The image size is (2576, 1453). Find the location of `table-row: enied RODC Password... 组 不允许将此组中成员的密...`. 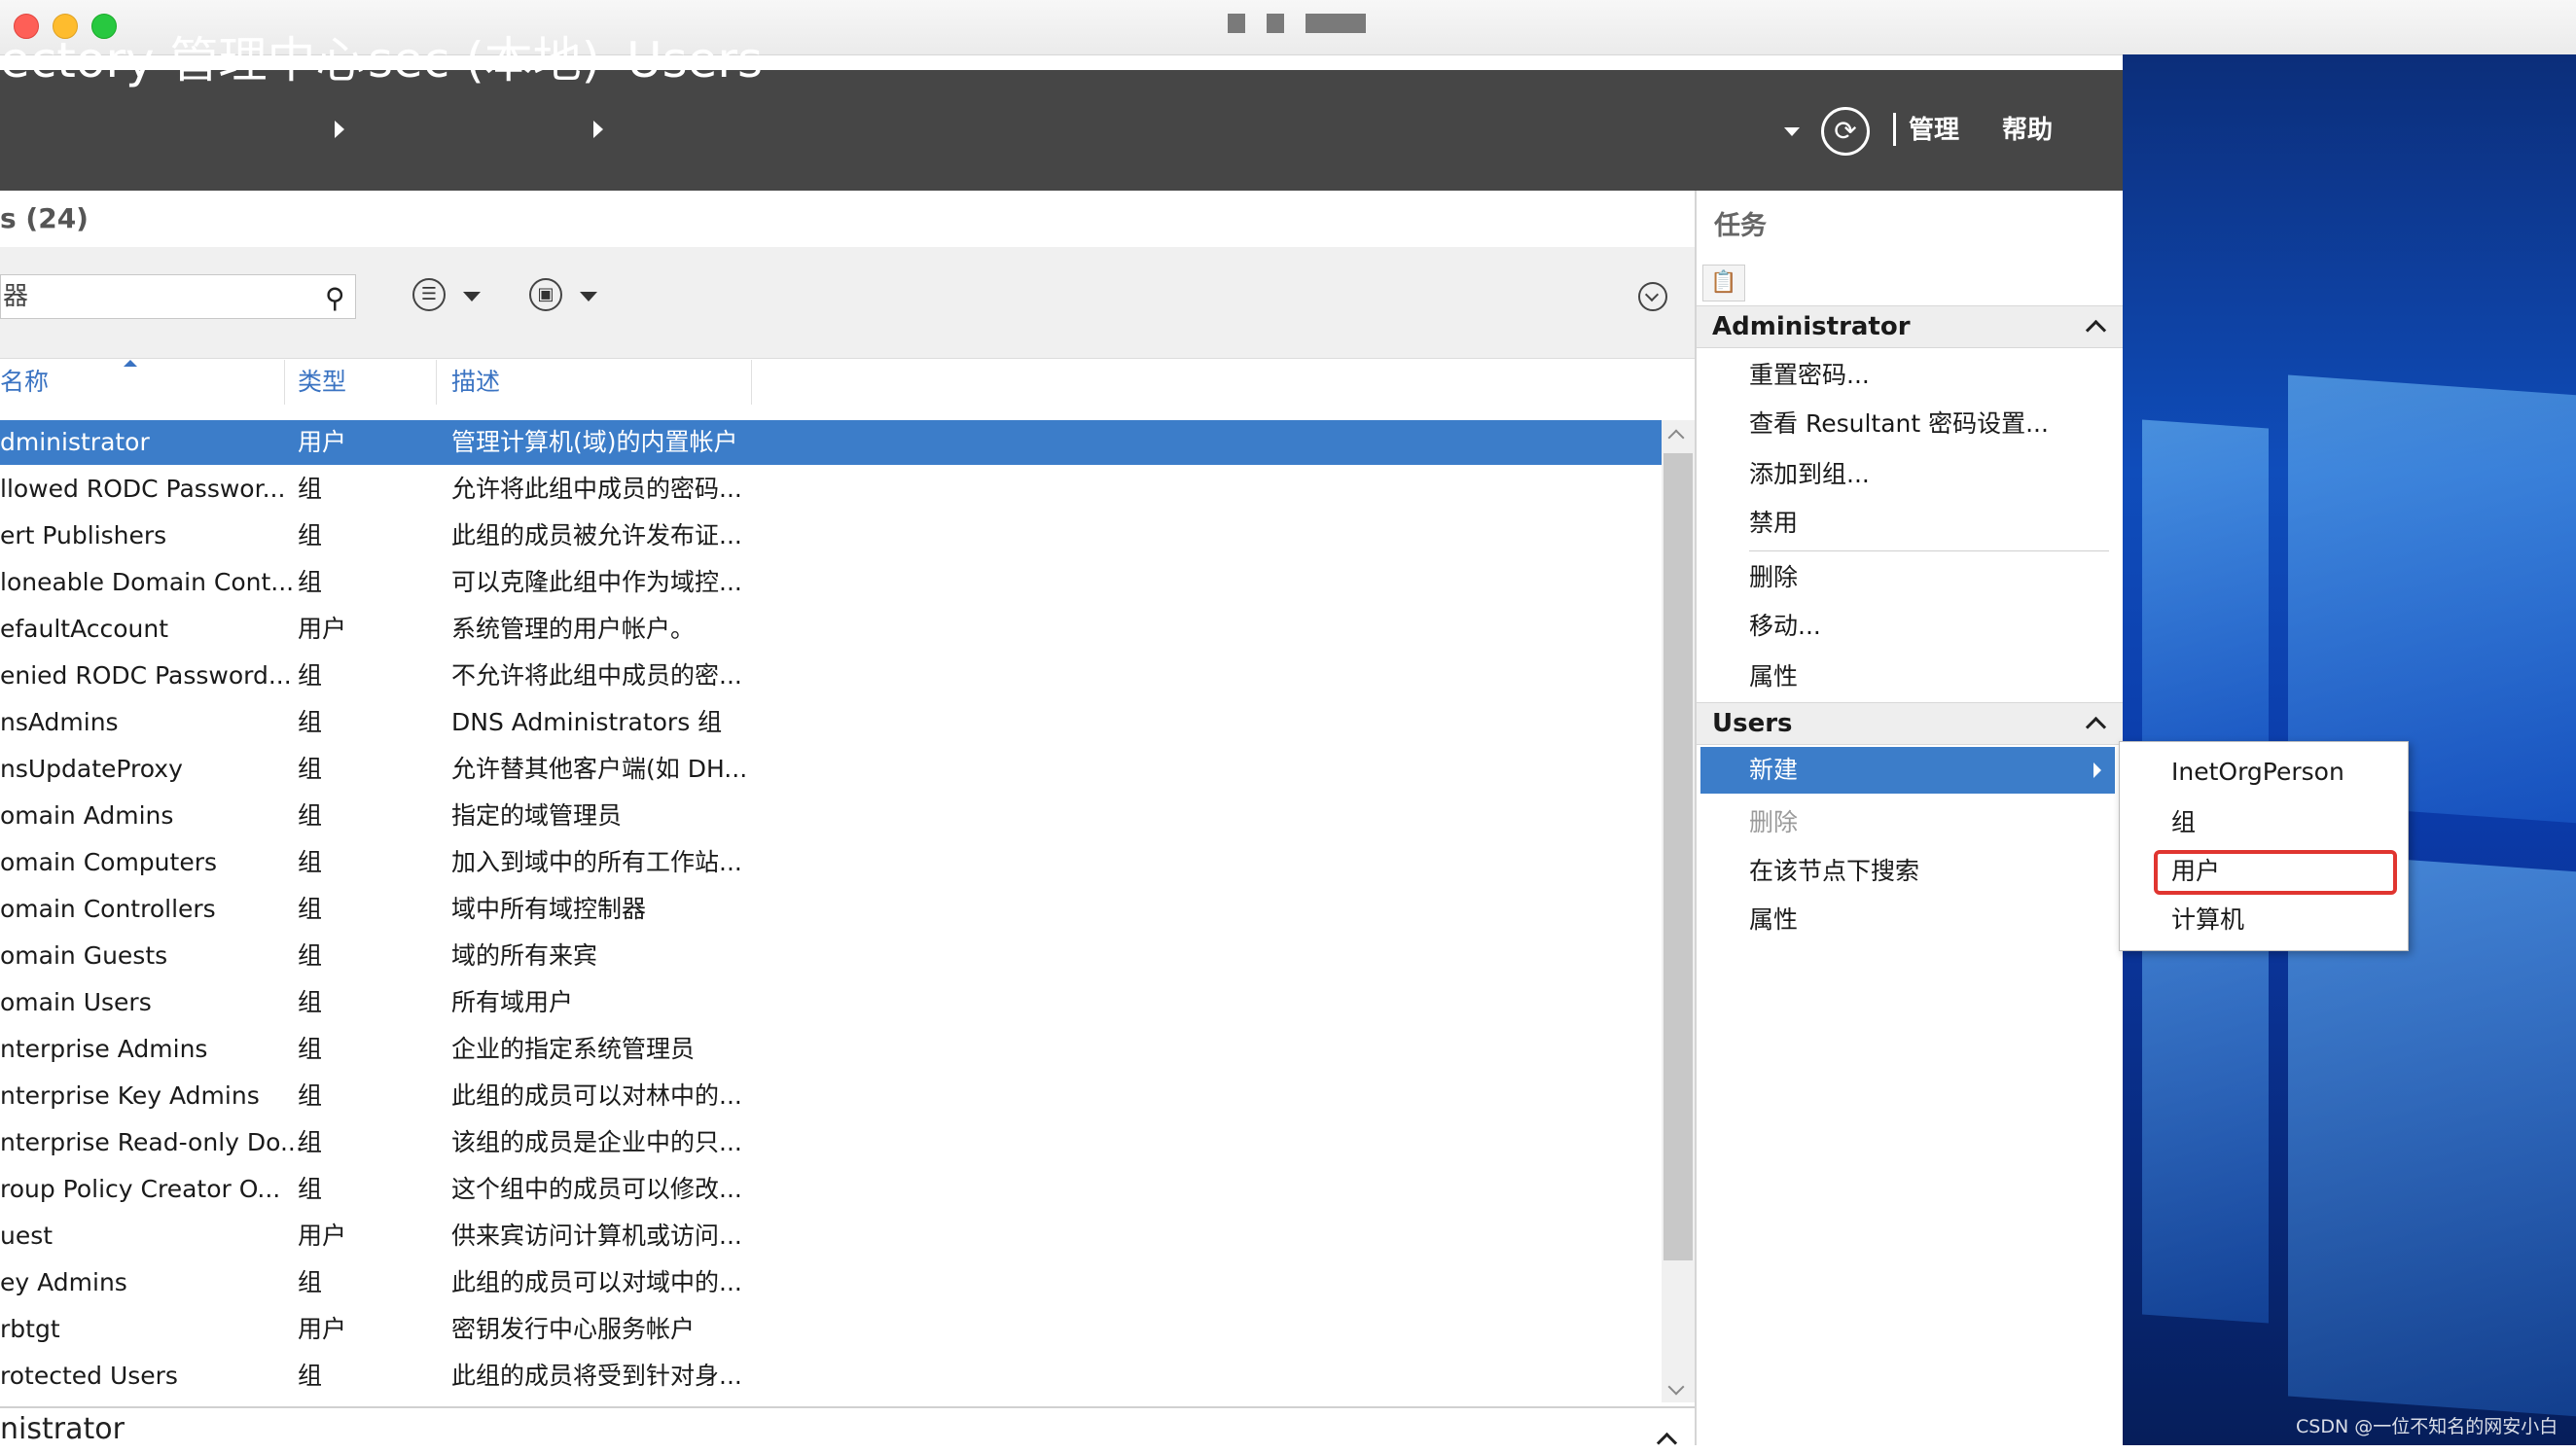

table-row: enied RODC Password... 组 不允许将此组中成员的密... is located at coordinates (831, 676).